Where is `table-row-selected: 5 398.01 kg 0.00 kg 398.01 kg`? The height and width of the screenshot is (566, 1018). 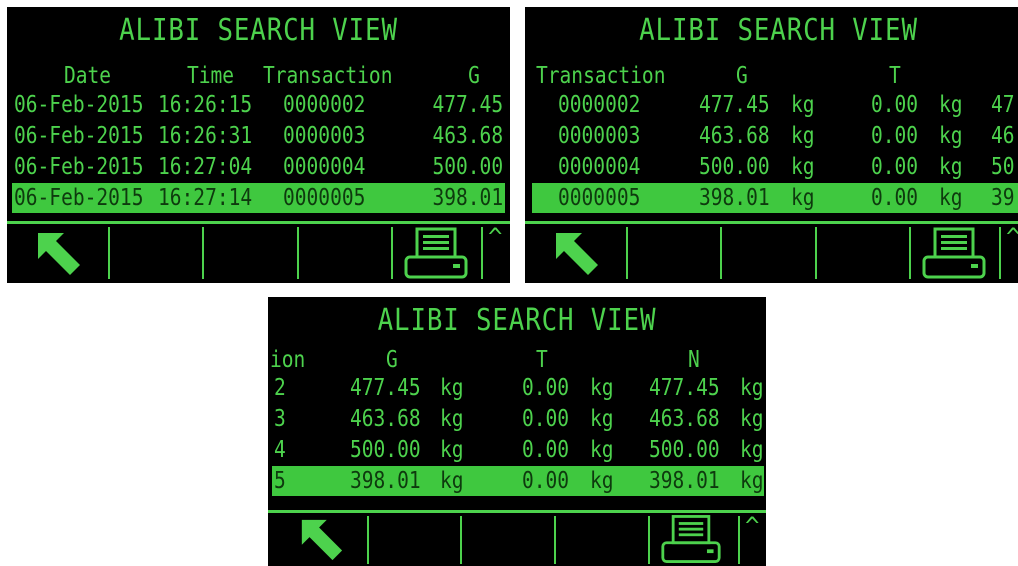
table-row-selected: 5 398.01 kg 0.00 kg 398.01 kg is located at coordinates (518, 481).